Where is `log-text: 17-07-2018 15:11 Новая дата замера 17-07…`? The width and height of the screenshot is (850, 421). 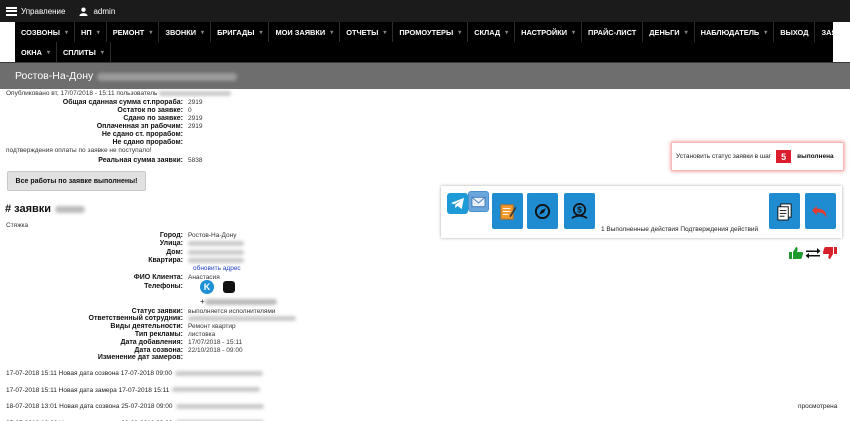 log-text: 17-07-2018 15:11 Новая дата замера 17-07… is located at coordinates (88, 390).